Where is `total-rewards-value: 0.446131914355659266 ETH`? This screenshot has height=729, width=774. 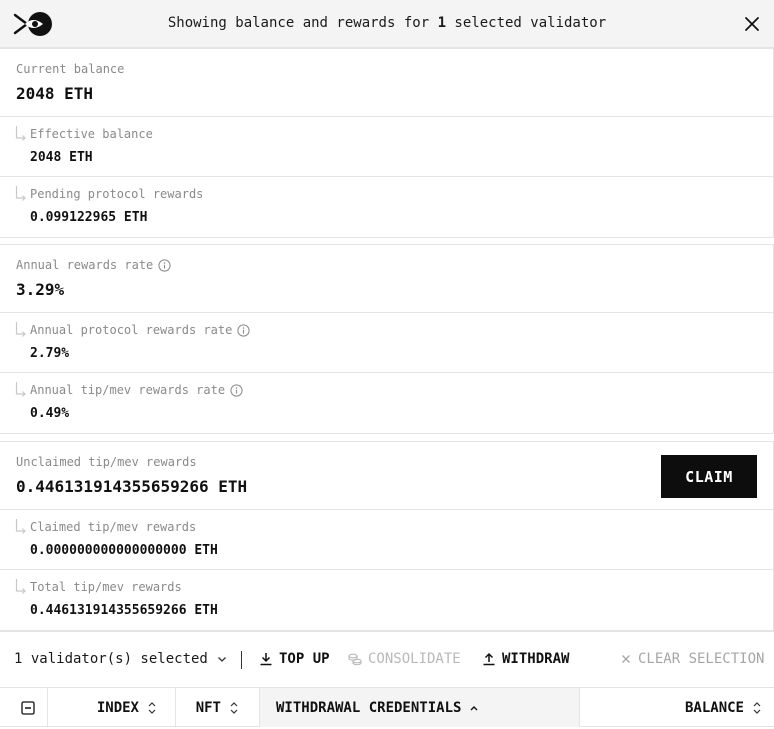 total-rewards-value: 0.446131914355659266 ETH is located at coordinates (124, 610).